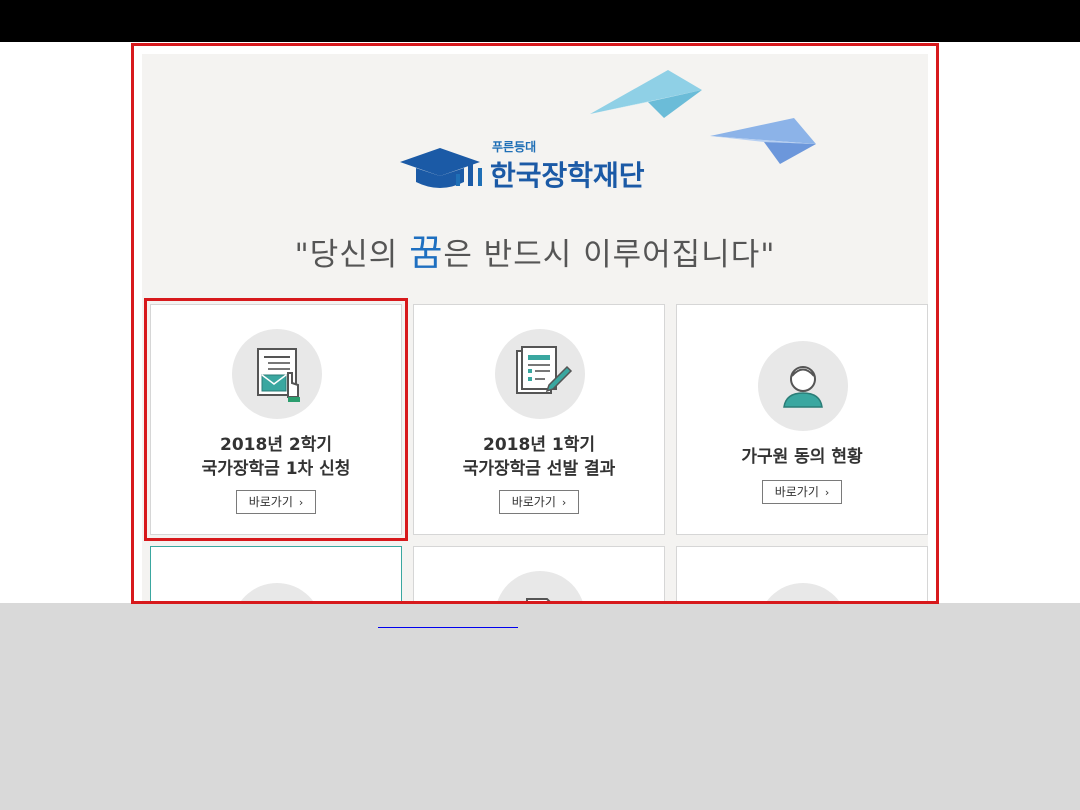 This screenshot has height=810, width=1080. Describe the element at coordinates (539, 445) in the screenshot. I see `card-title-line1: 2018년 1학기` at that location.